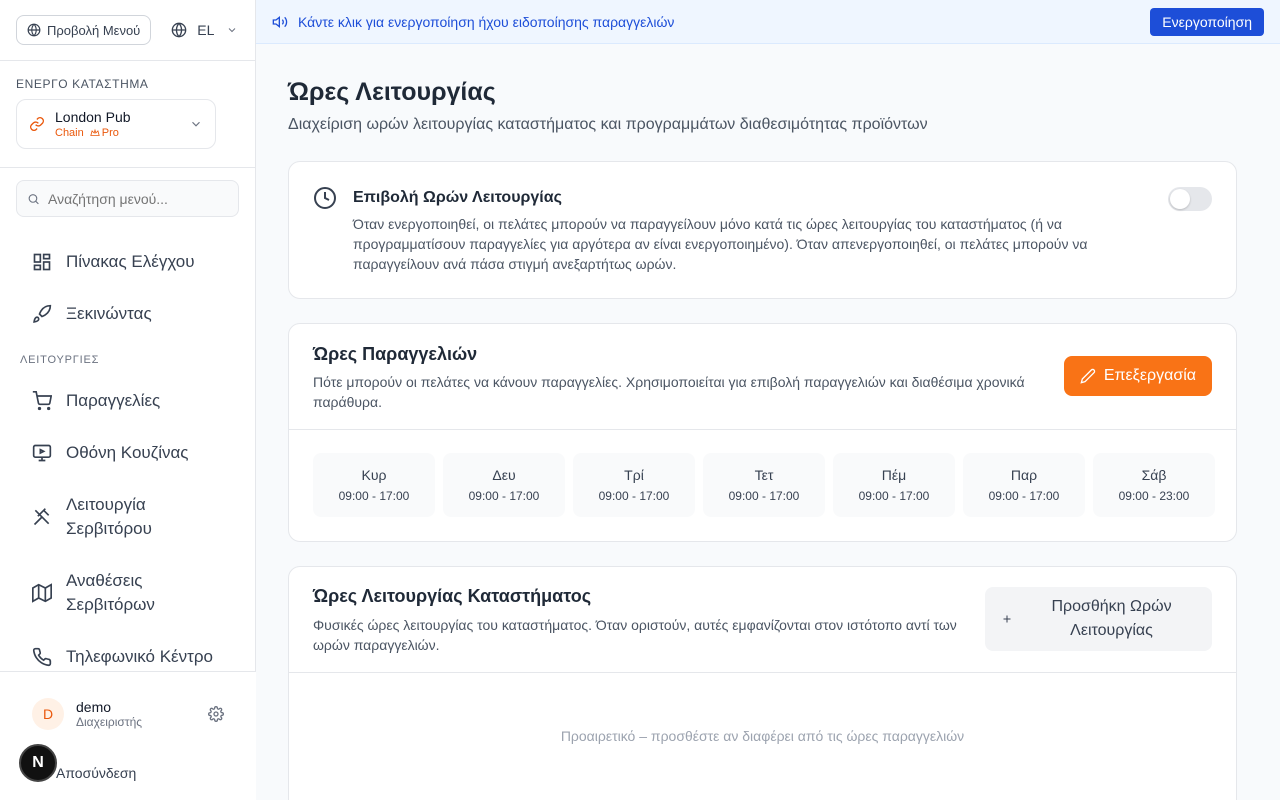 This screenshot has width=1280, height=800. Describe the element at coordinates (457, 197) in the screenshot. I see `enforce-hours-title: Επιβολή Ωρών Λειτουργίας` at that location.